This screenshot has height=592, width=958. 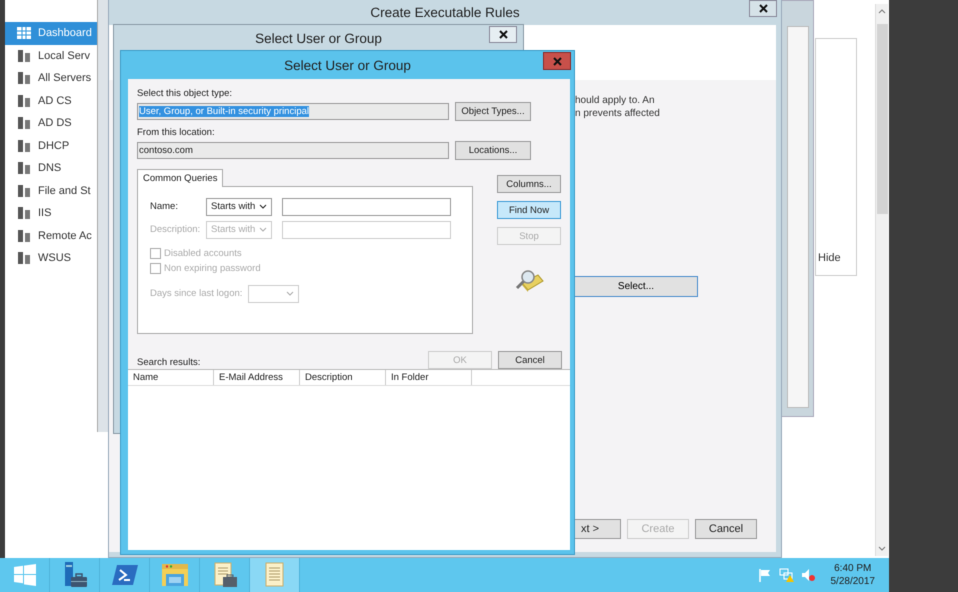 I want to click on time-text: 6:40 PM, so click(x=853, y=568).